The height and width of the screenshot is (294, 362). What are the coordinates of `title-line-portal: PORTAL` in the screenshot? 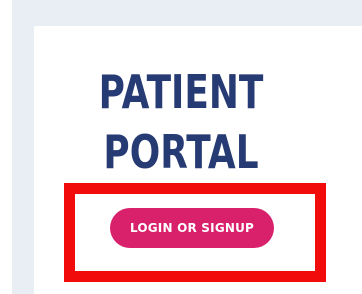 It's located at (181, 152).